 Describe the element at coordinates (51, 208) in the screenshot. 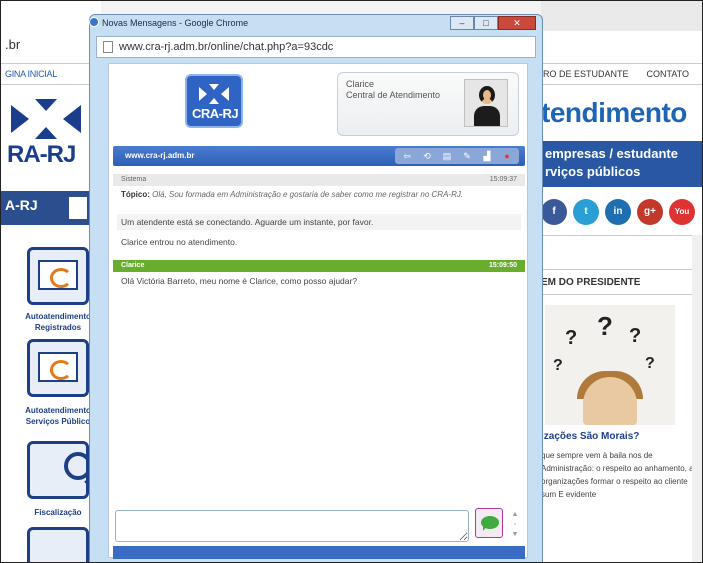

I see `site-banner-bar: A-RJ` at that location.